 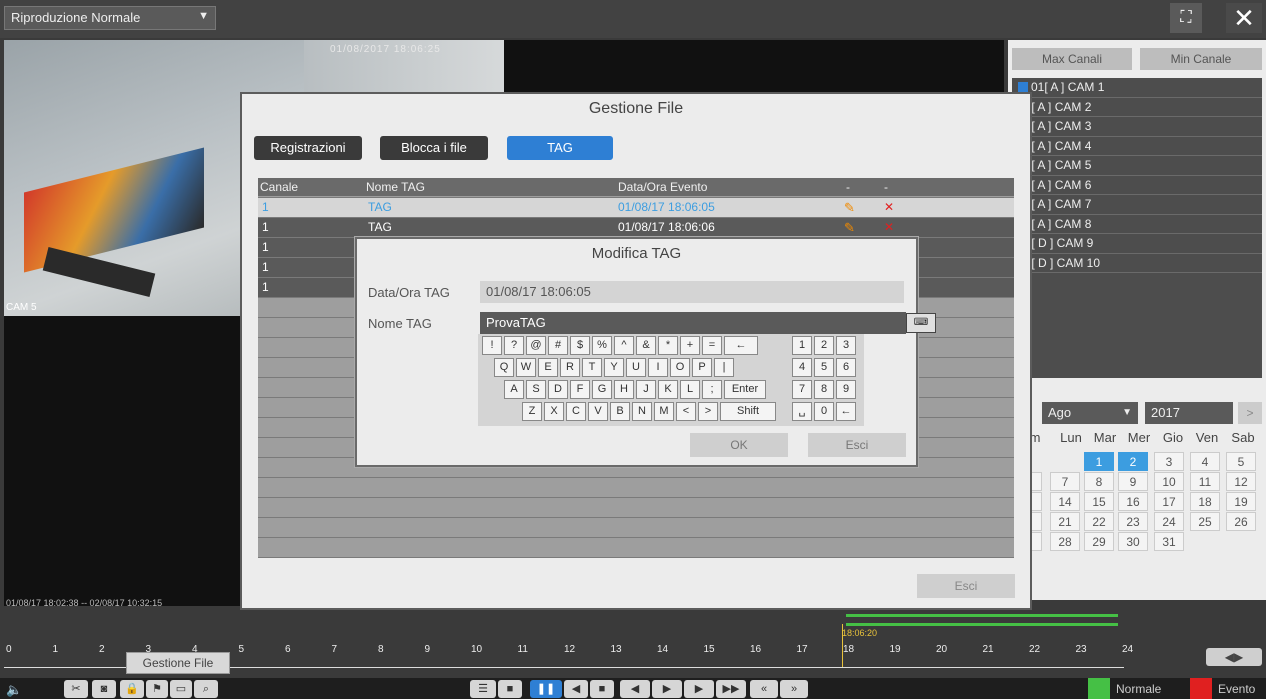 What do you see at coordinates (849, 227) in the screenshot?
I see `edit-pencil-icon: ✎` at bounding box center [849, 227].